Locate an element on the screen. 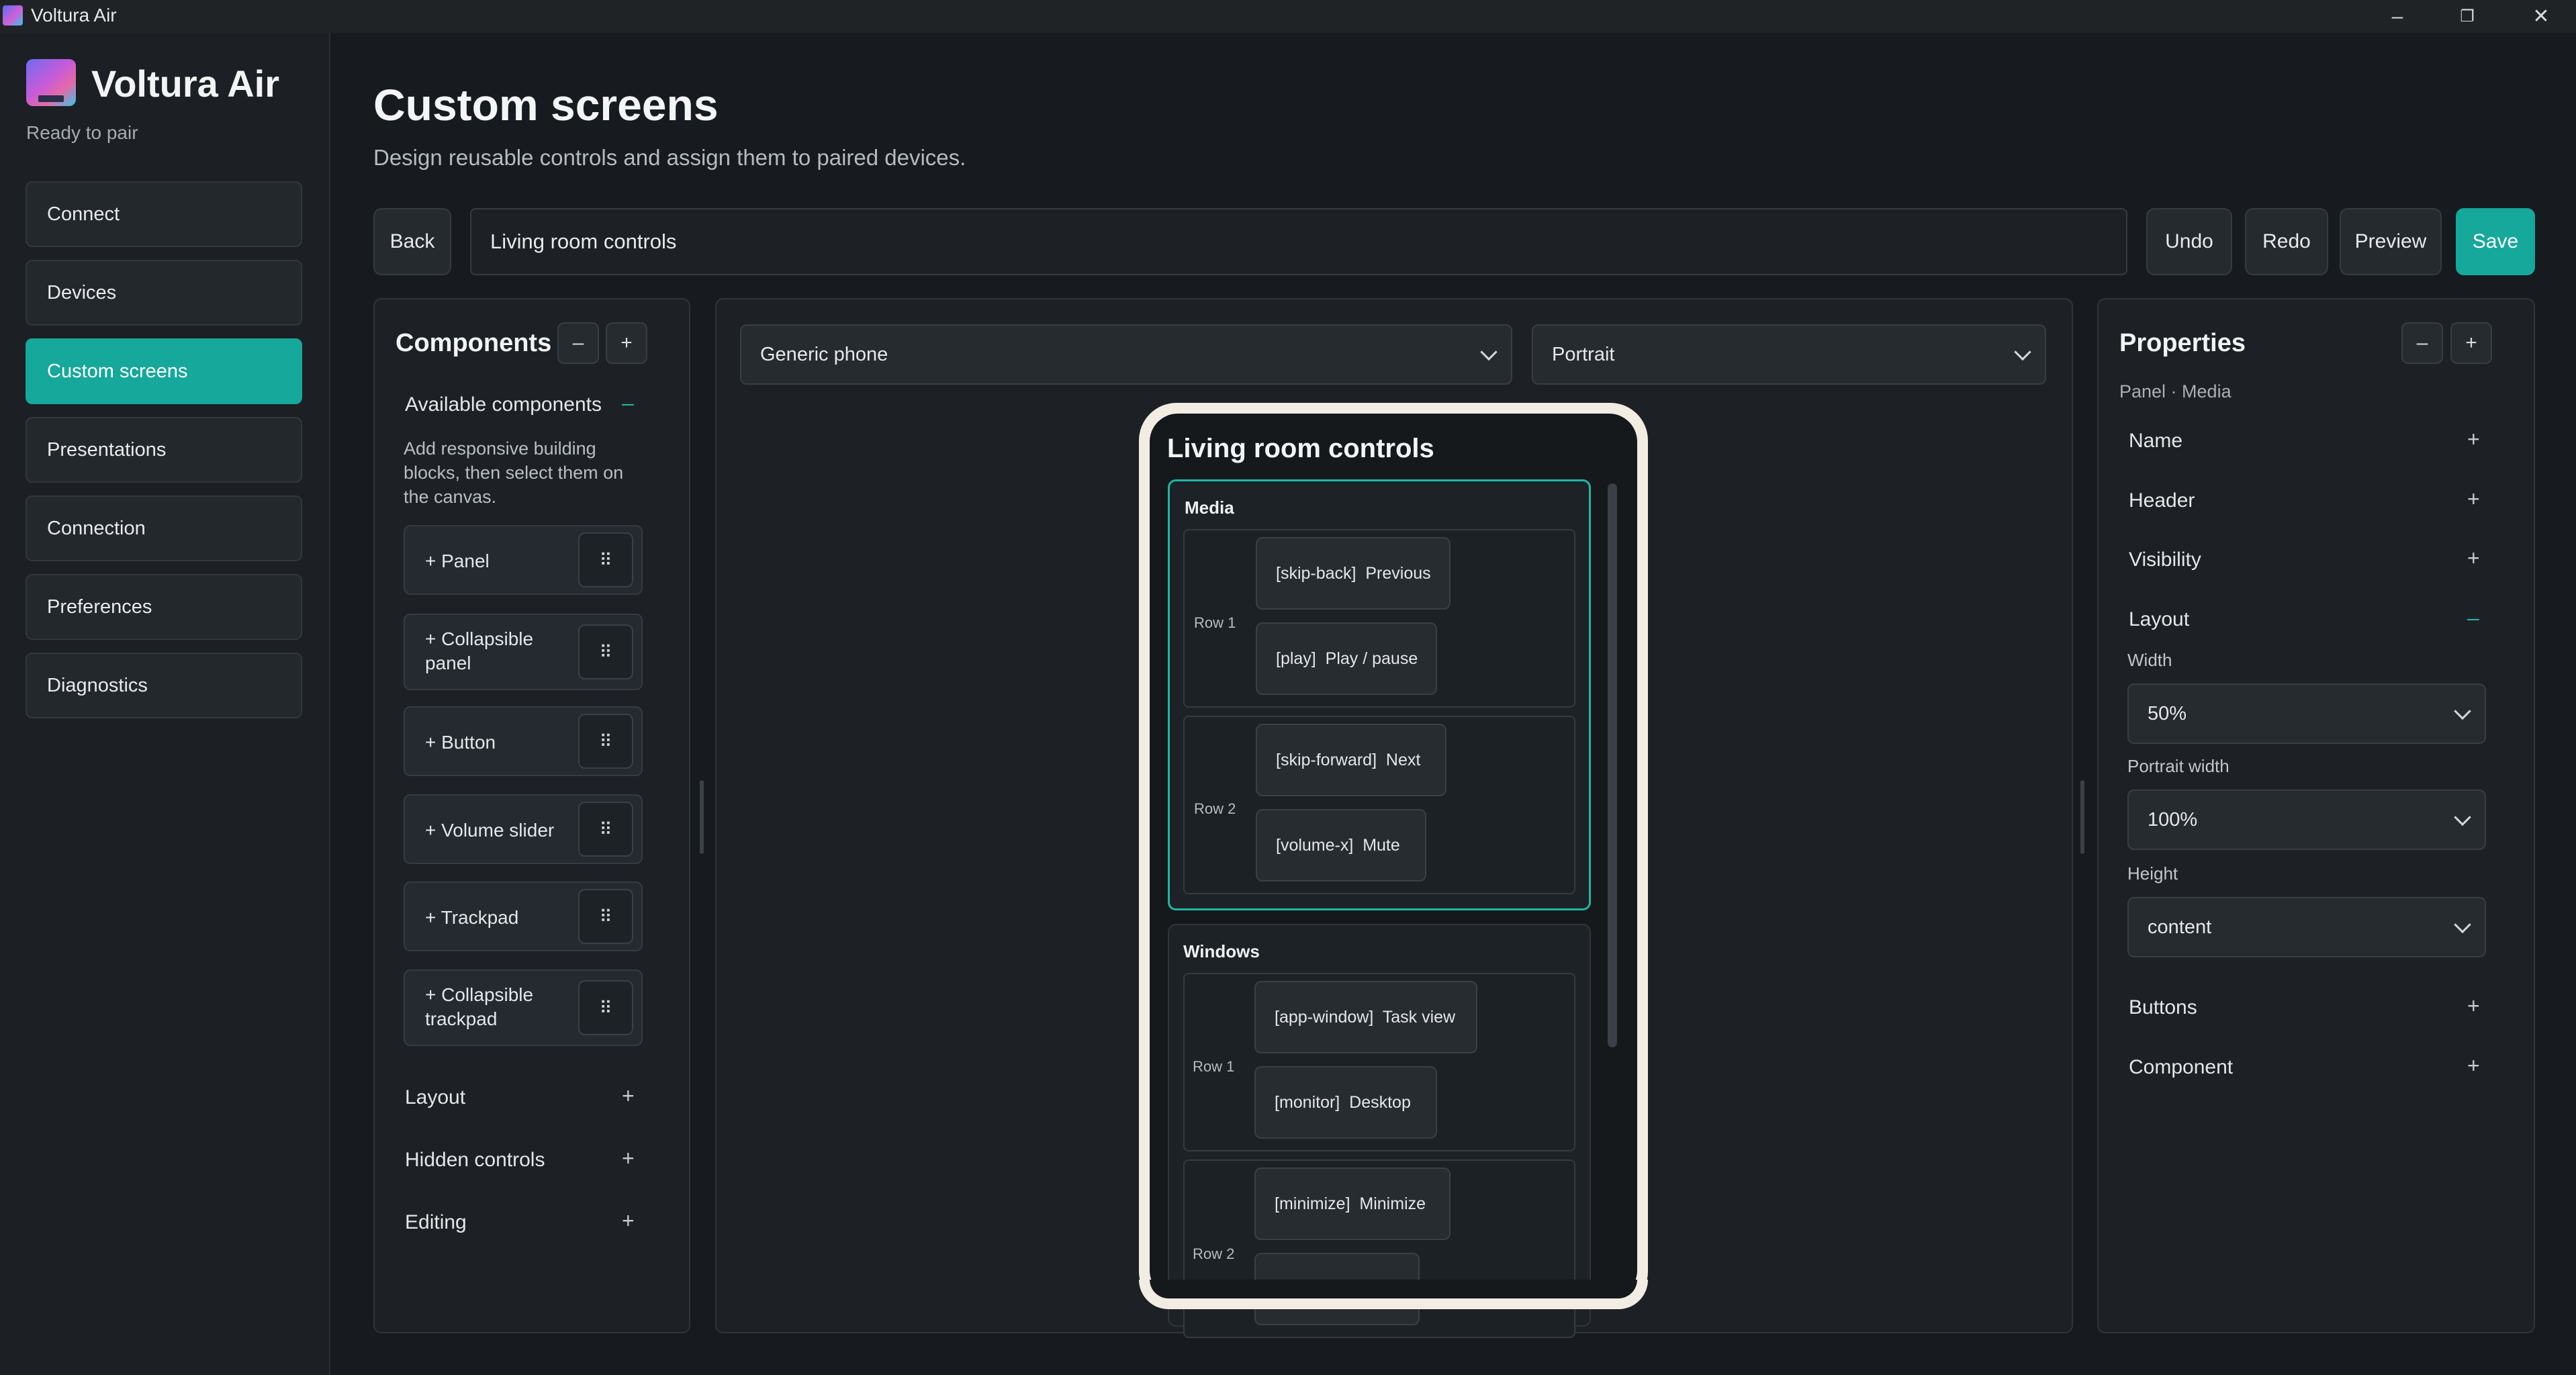 This screenshot has height=1375, width=2576. name-section-header: Name is located at coordinates (2155, 441).